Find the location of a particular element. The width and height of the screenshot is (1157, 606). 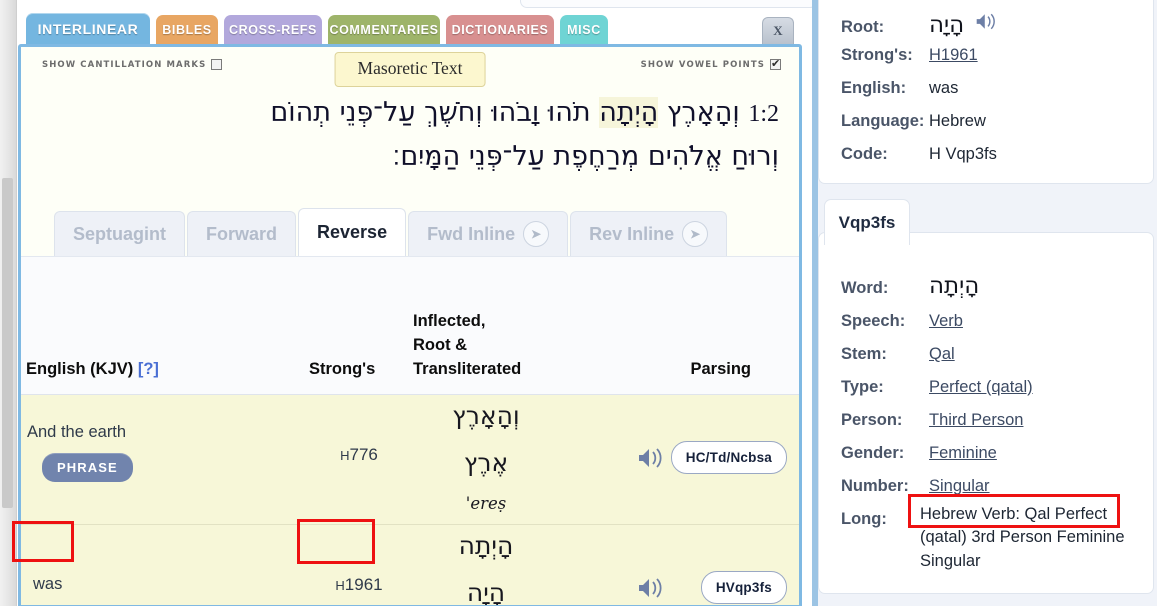

row-strongs-number: H1961 is located at coordinates (359, 585).